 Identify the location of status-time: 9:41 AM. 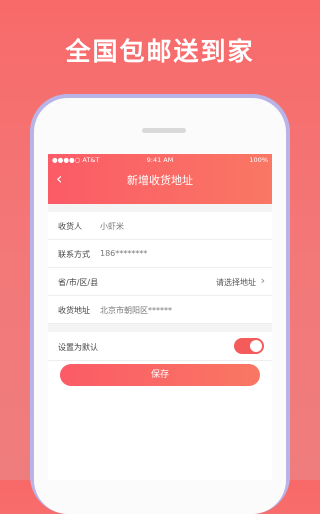
(160, 160).